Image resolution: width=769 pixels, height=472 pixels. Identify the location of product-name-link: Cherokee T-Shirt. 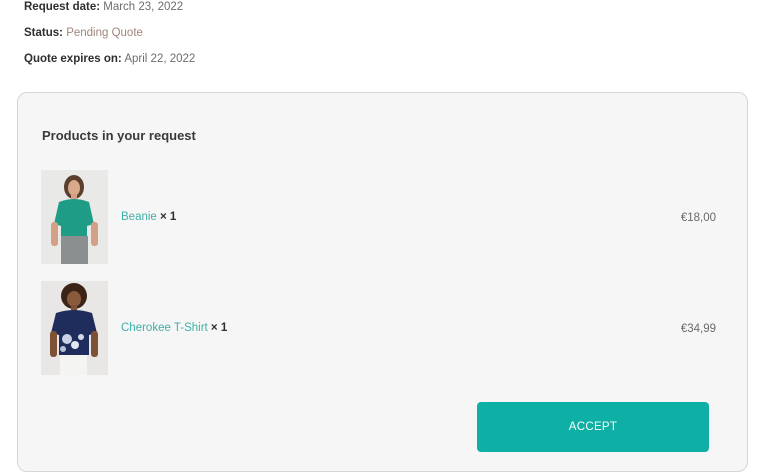
(164, 328).